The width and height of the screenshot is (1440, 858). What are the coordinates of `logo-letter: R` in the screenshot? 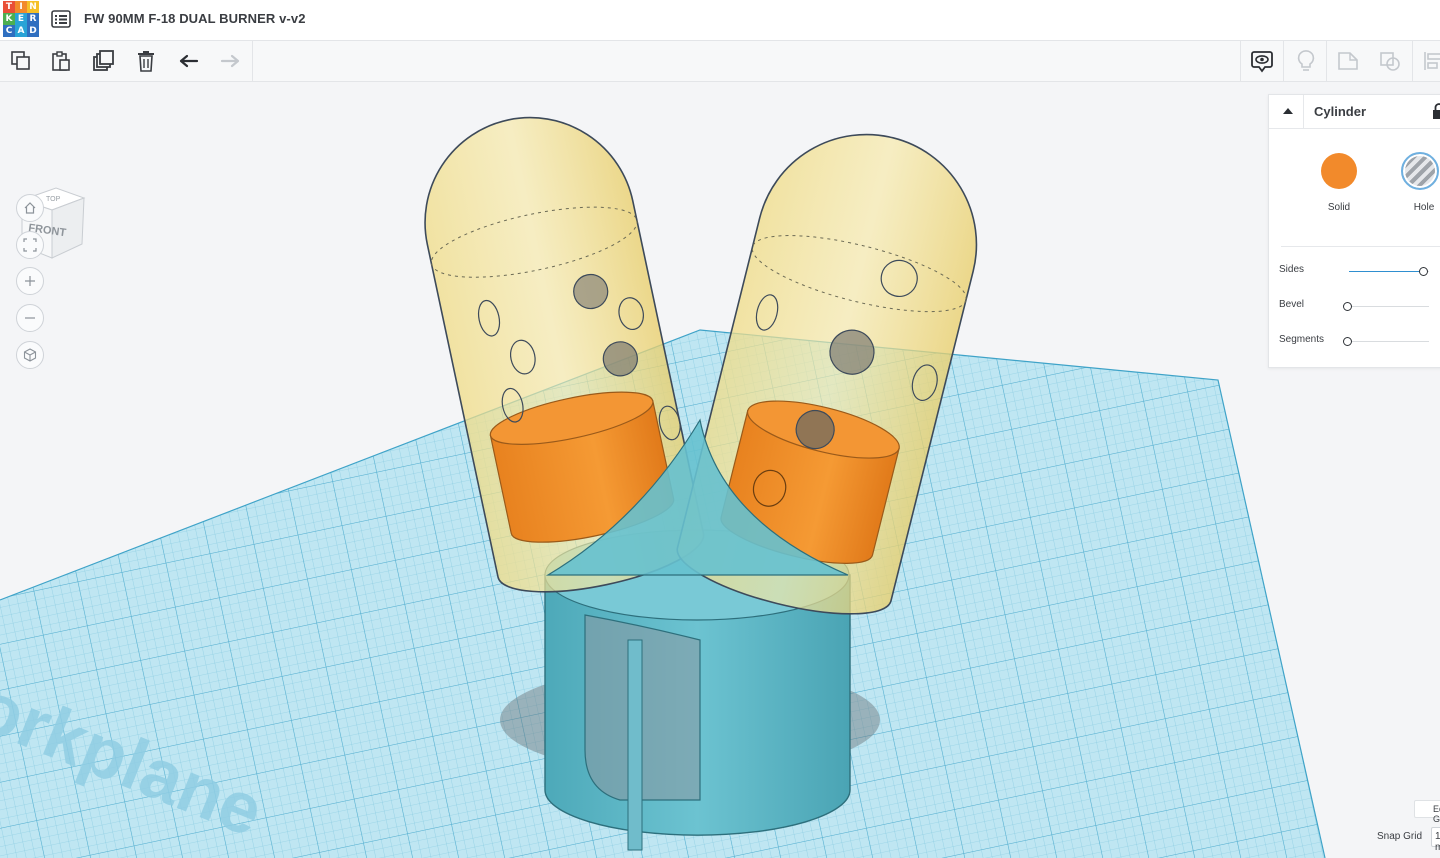 It's located at (33, 19).